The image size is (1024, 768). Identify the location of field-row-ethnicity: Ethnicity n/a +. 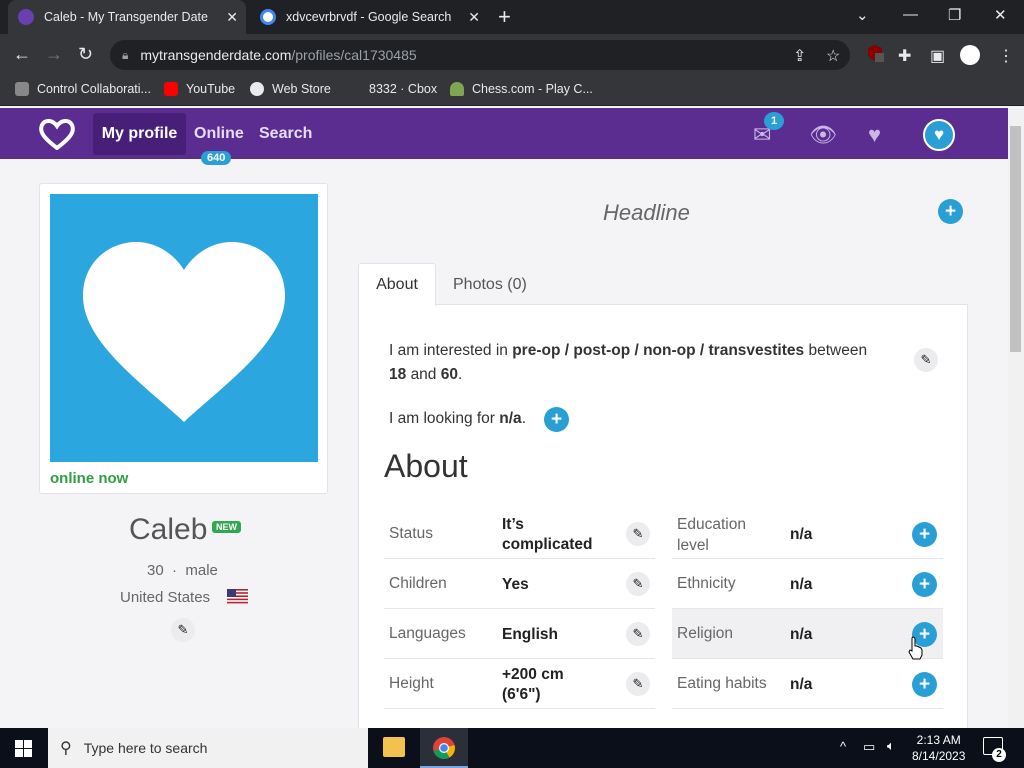
(807, 584).